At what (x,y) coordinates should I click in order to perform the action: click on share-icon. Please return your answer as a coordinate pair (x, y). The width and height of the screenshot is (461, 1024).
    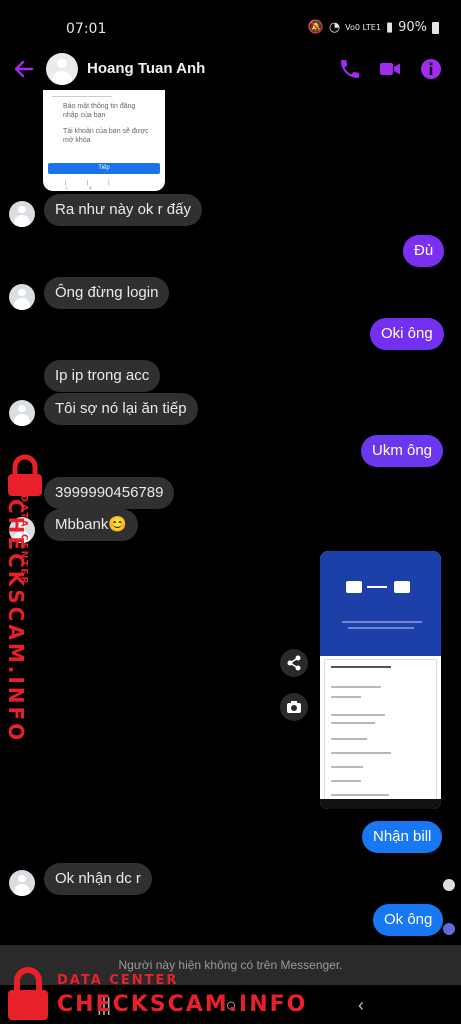
    Looking at the image, I should click on (294, 663).